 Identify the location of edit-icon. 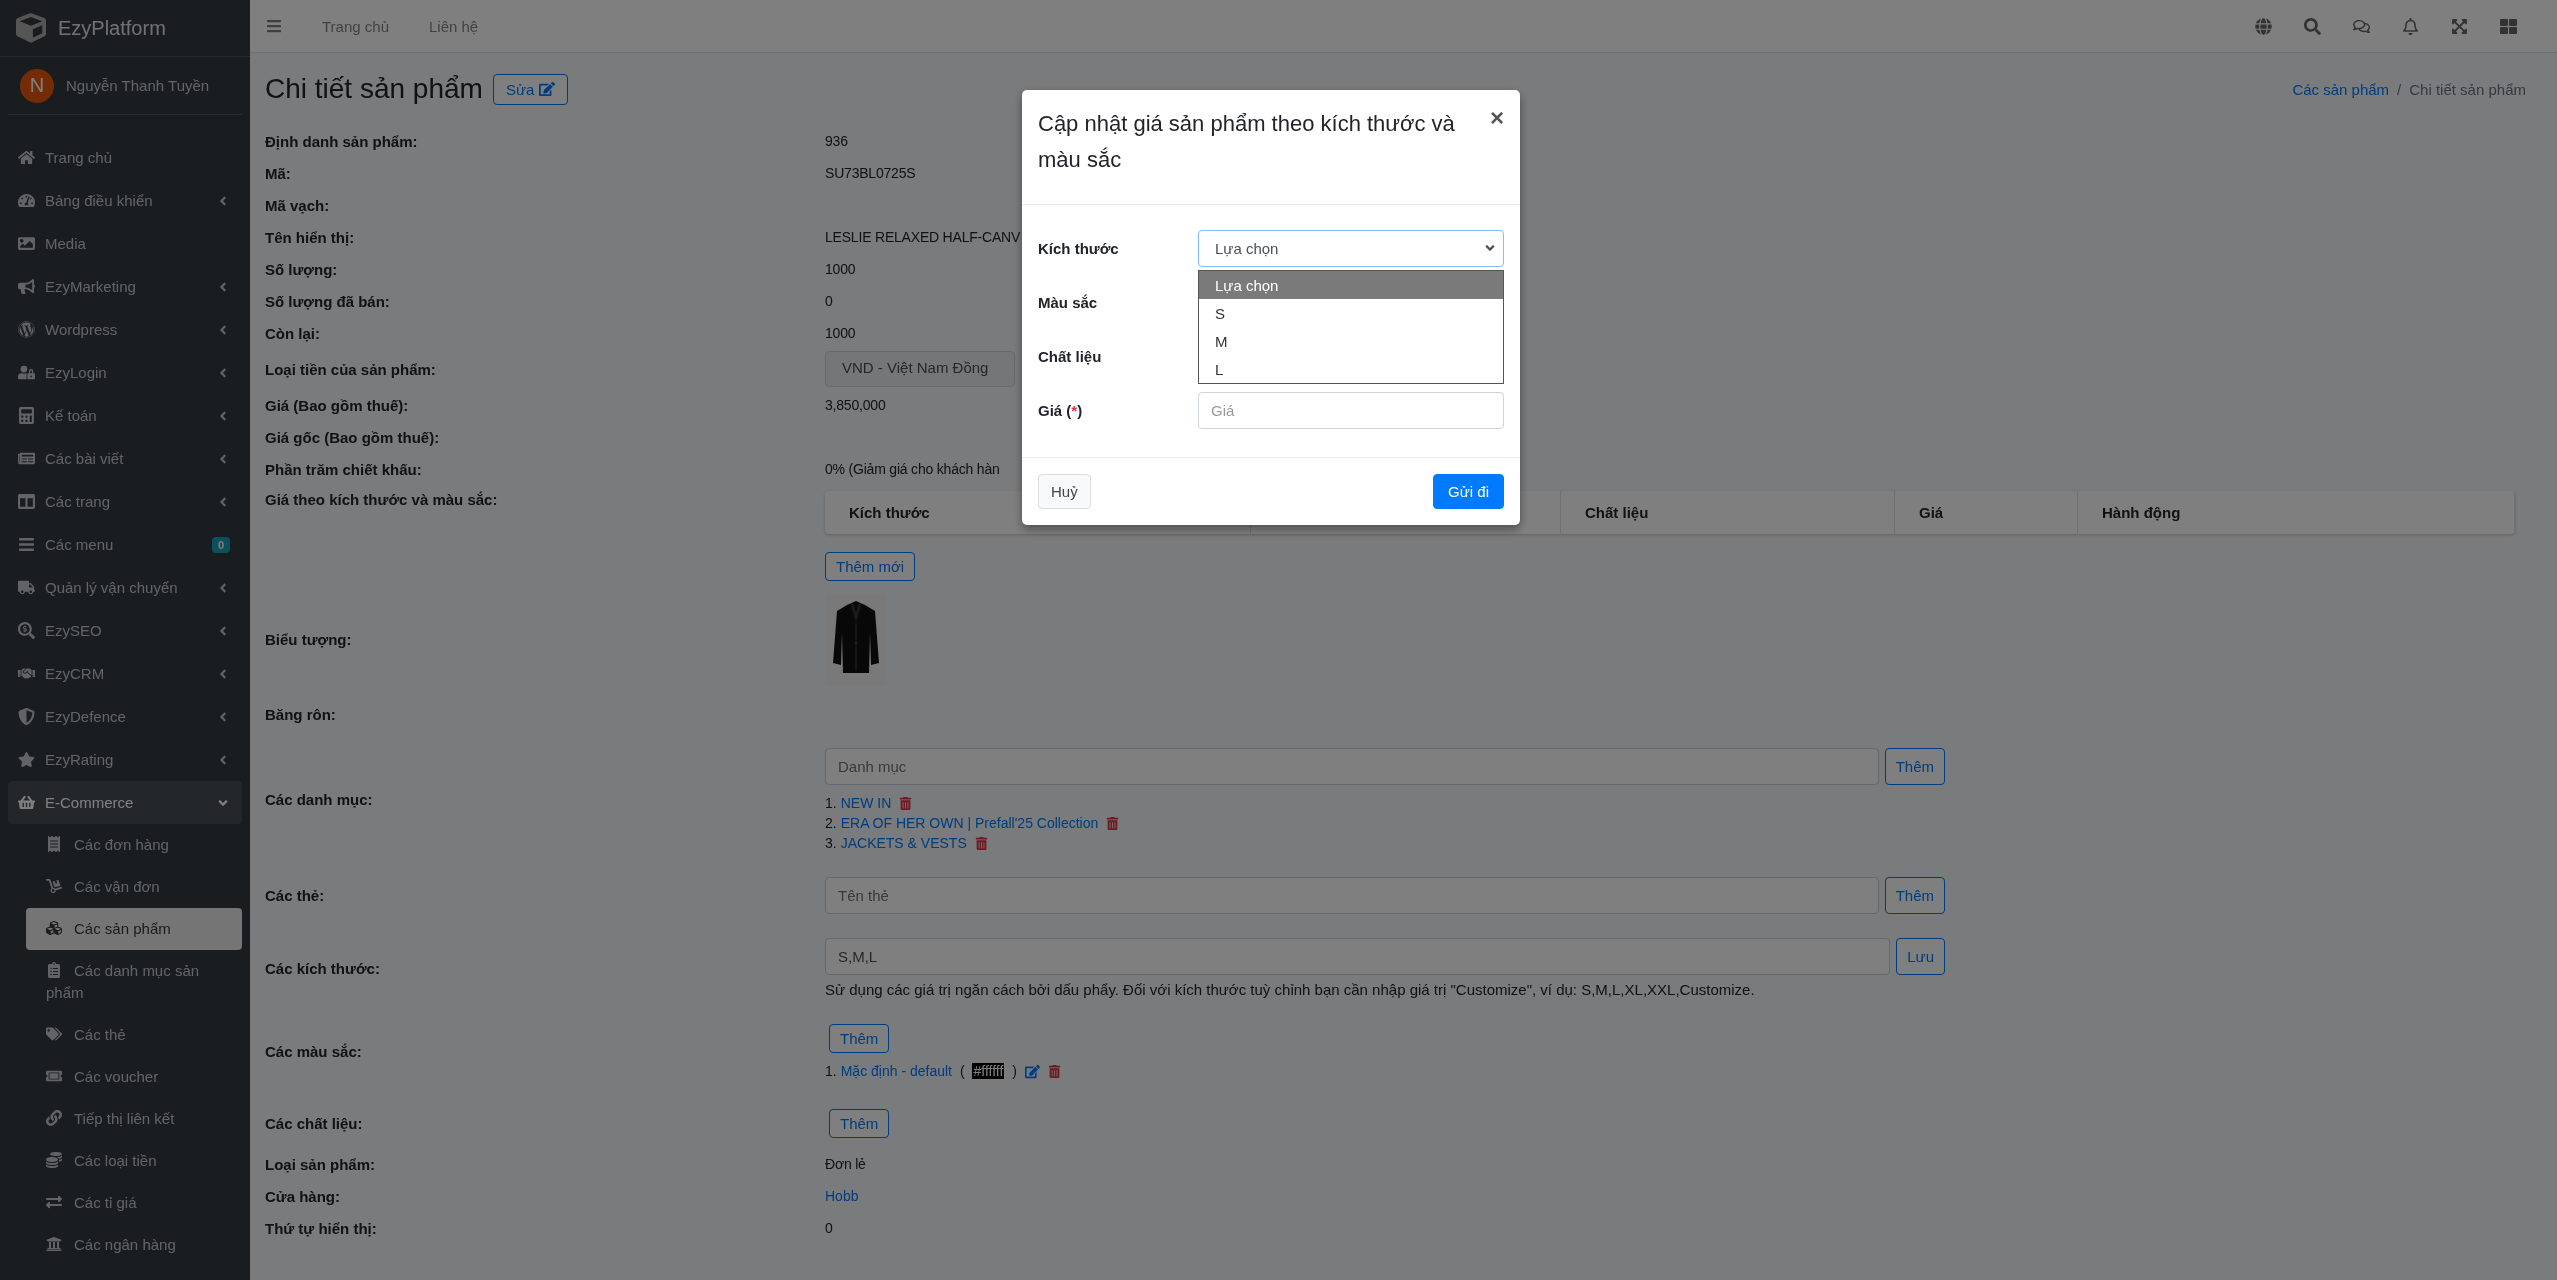
(1032, 1071).